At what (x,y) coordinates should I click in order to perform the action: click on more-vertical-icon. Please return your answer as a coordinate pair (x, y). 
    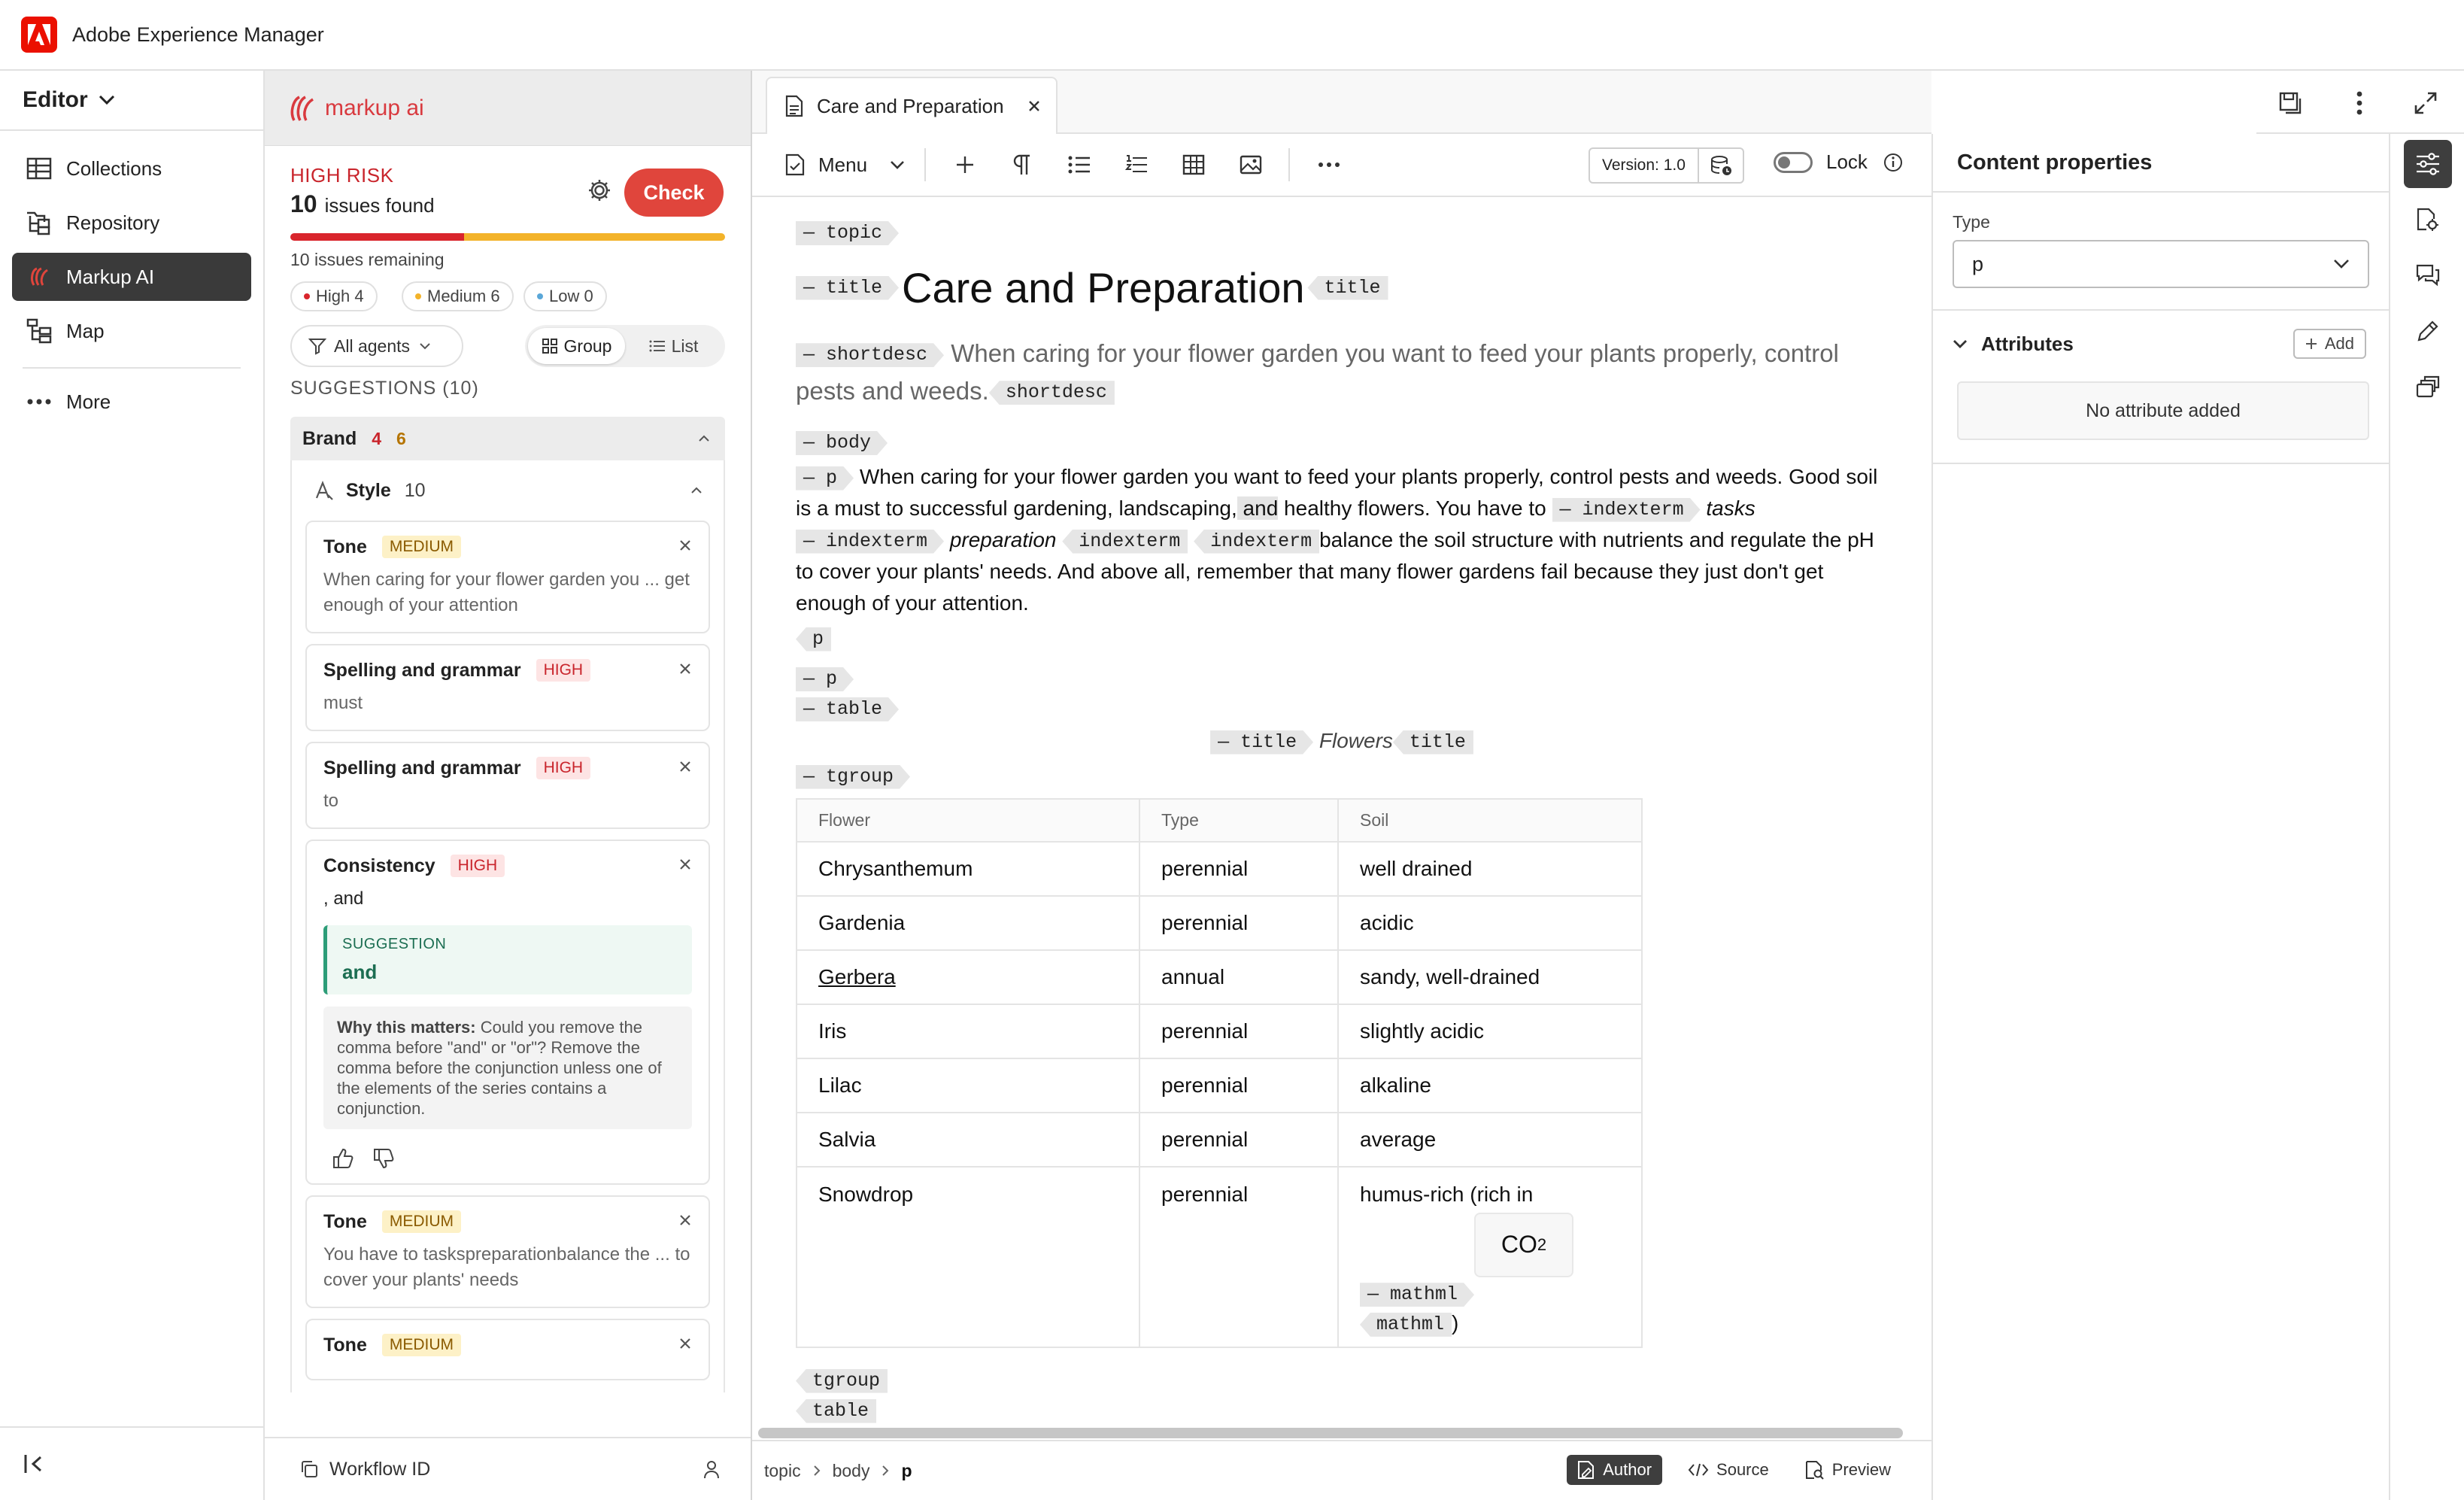
    Looking at the image, I should click on (2359, 103).